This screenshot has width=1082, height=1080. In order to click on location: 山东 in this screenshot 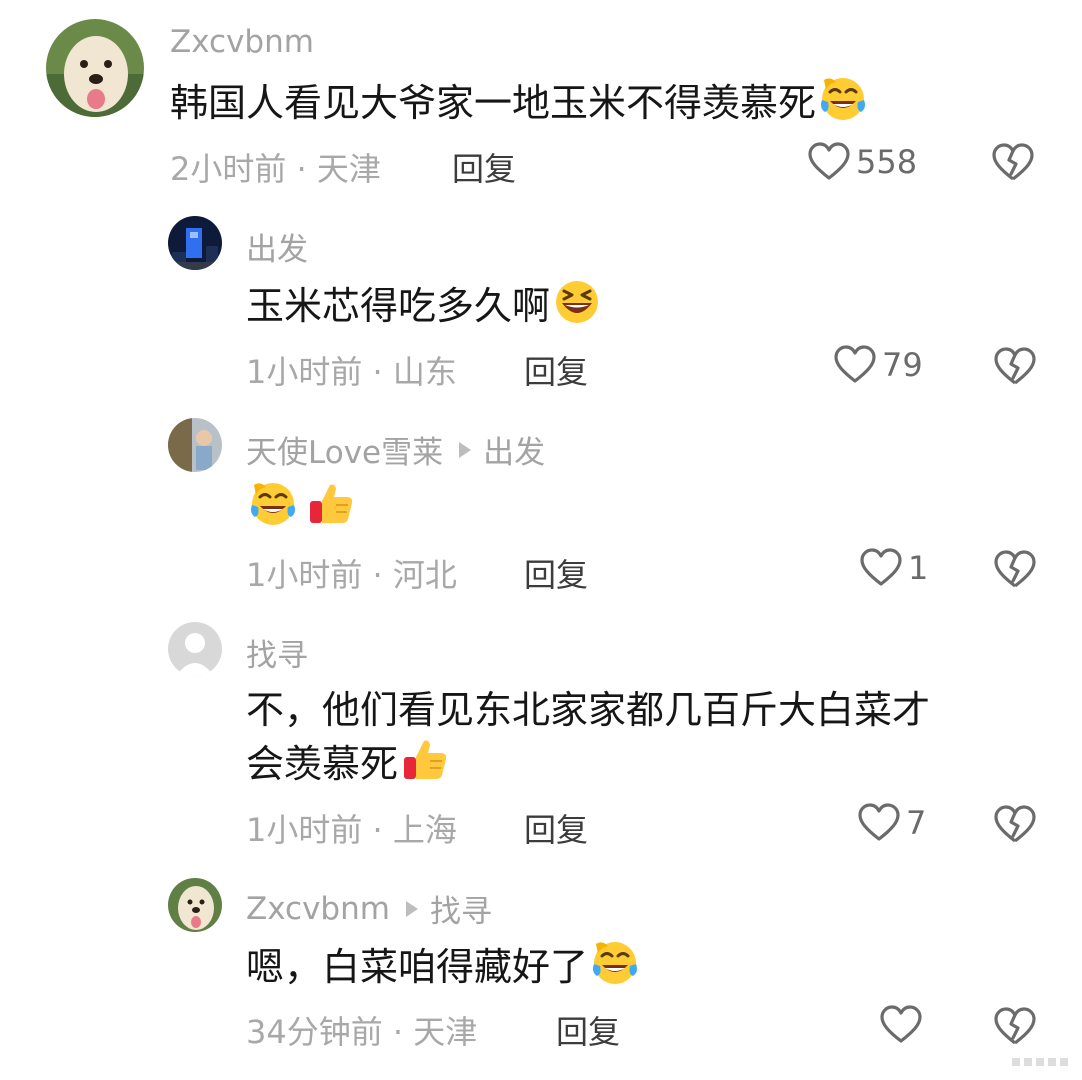, I will do `click(424, 372)`.